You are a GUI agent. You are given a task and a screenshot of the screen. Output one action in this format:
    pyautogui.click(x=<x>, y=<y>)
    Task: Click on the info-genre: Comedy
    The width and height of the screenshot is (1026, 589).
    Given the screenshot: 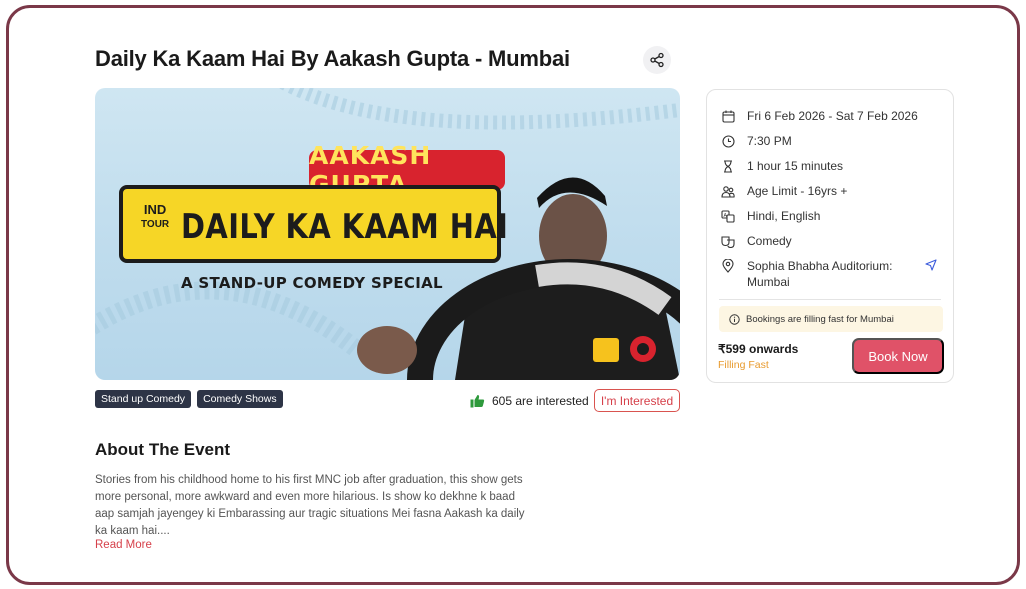 What is the action you would take?
    pyautogui.click(x=756, y=241)
    